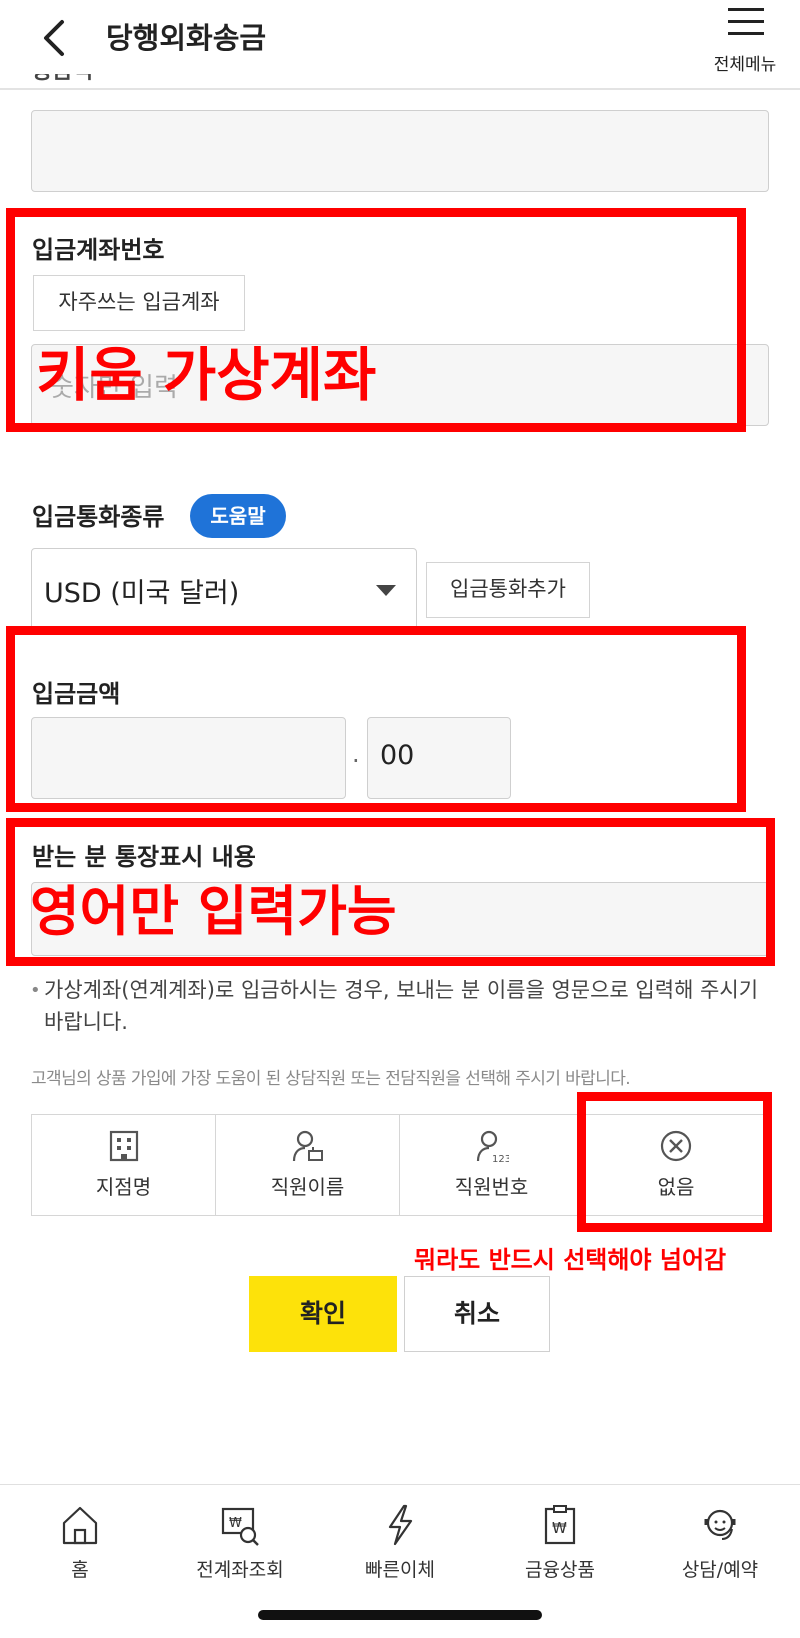 The height and width of the screenshot is (1638, 800). I want to click on nav-label: 빠른이체, so click(400, 1570).